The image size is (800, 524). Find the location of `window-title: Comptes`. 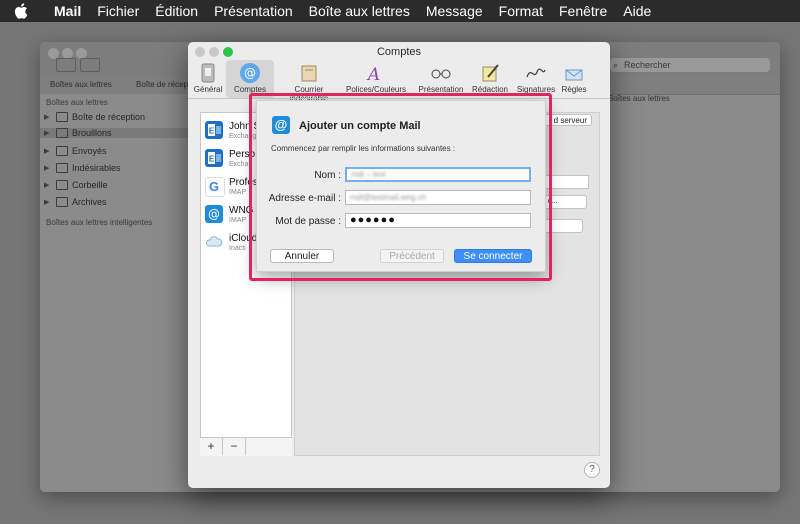

window-title: Comptes is located at coordinates (399, 52).